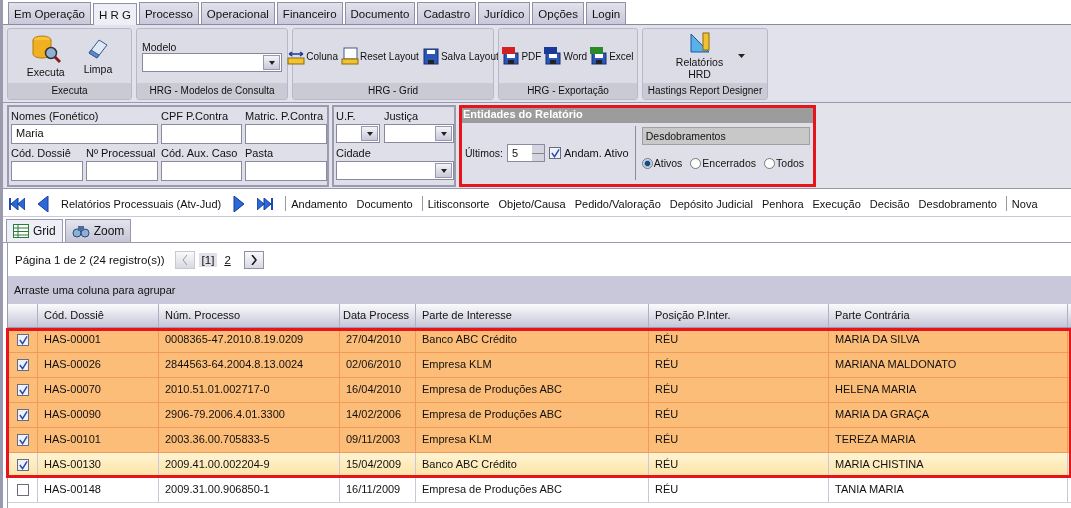 The width and height of the screenshot is (1071, 508). Describe the element at coordinates (80, 231) in the screenshot. I see `binoculars-icon` at that location.